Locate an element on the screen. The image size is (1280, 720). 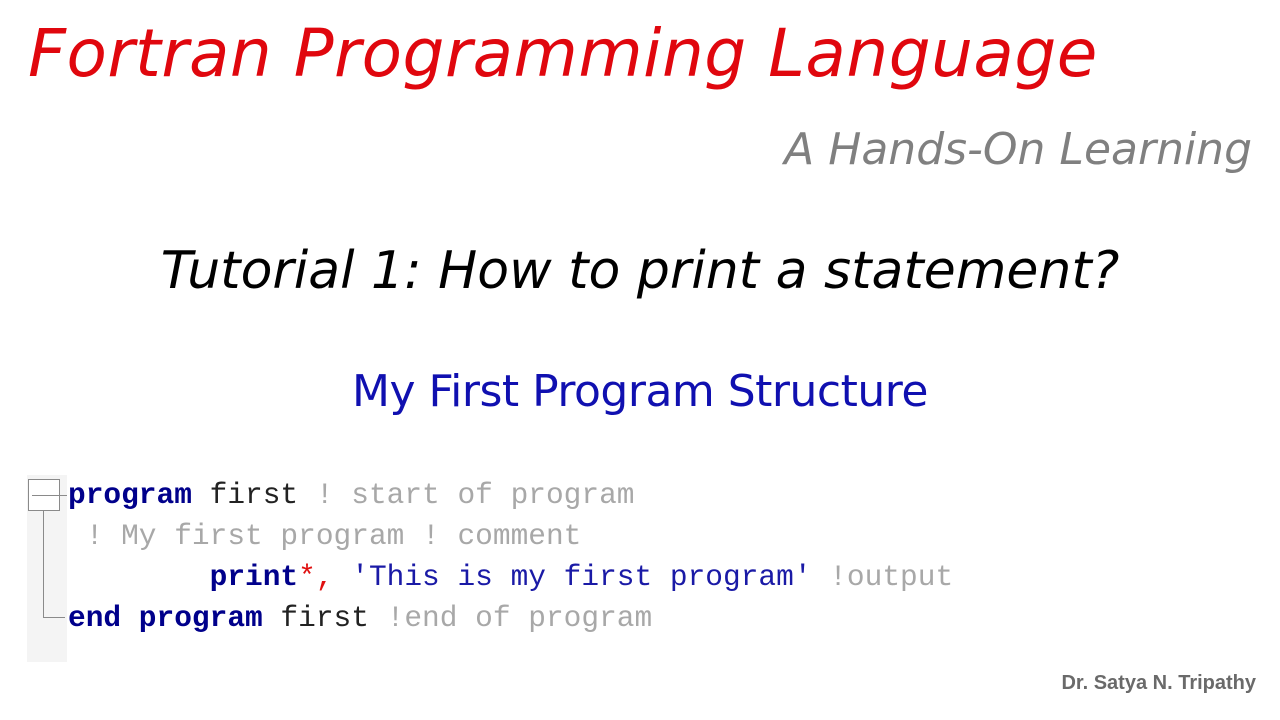
tutorial-heading: Tutorial 1: How to print a statement? is located at coordinates (640, 271).